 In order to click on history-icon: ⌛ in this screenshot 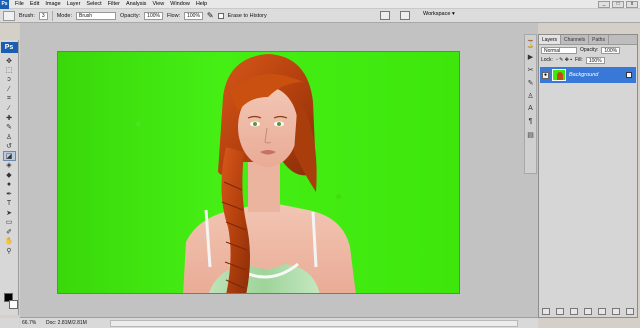, I will do `click(530, 43)`.